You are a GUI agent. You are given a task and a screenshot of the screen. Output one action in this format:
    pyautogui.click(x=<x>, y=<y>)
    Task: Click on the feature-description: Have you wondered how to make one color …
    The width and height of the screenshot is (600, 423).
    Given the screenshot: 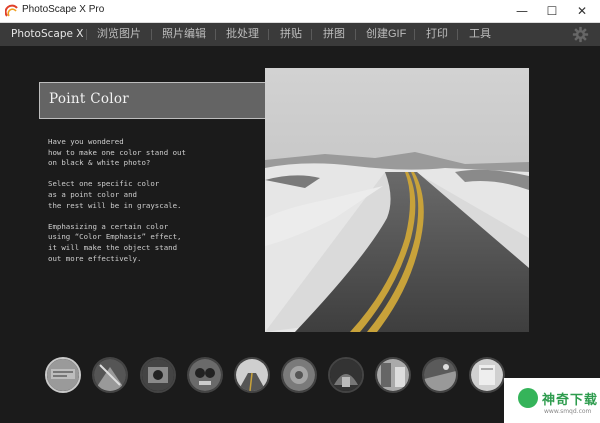 What is the action you would take?
    pyautogui.click(x=153, y=206)
    